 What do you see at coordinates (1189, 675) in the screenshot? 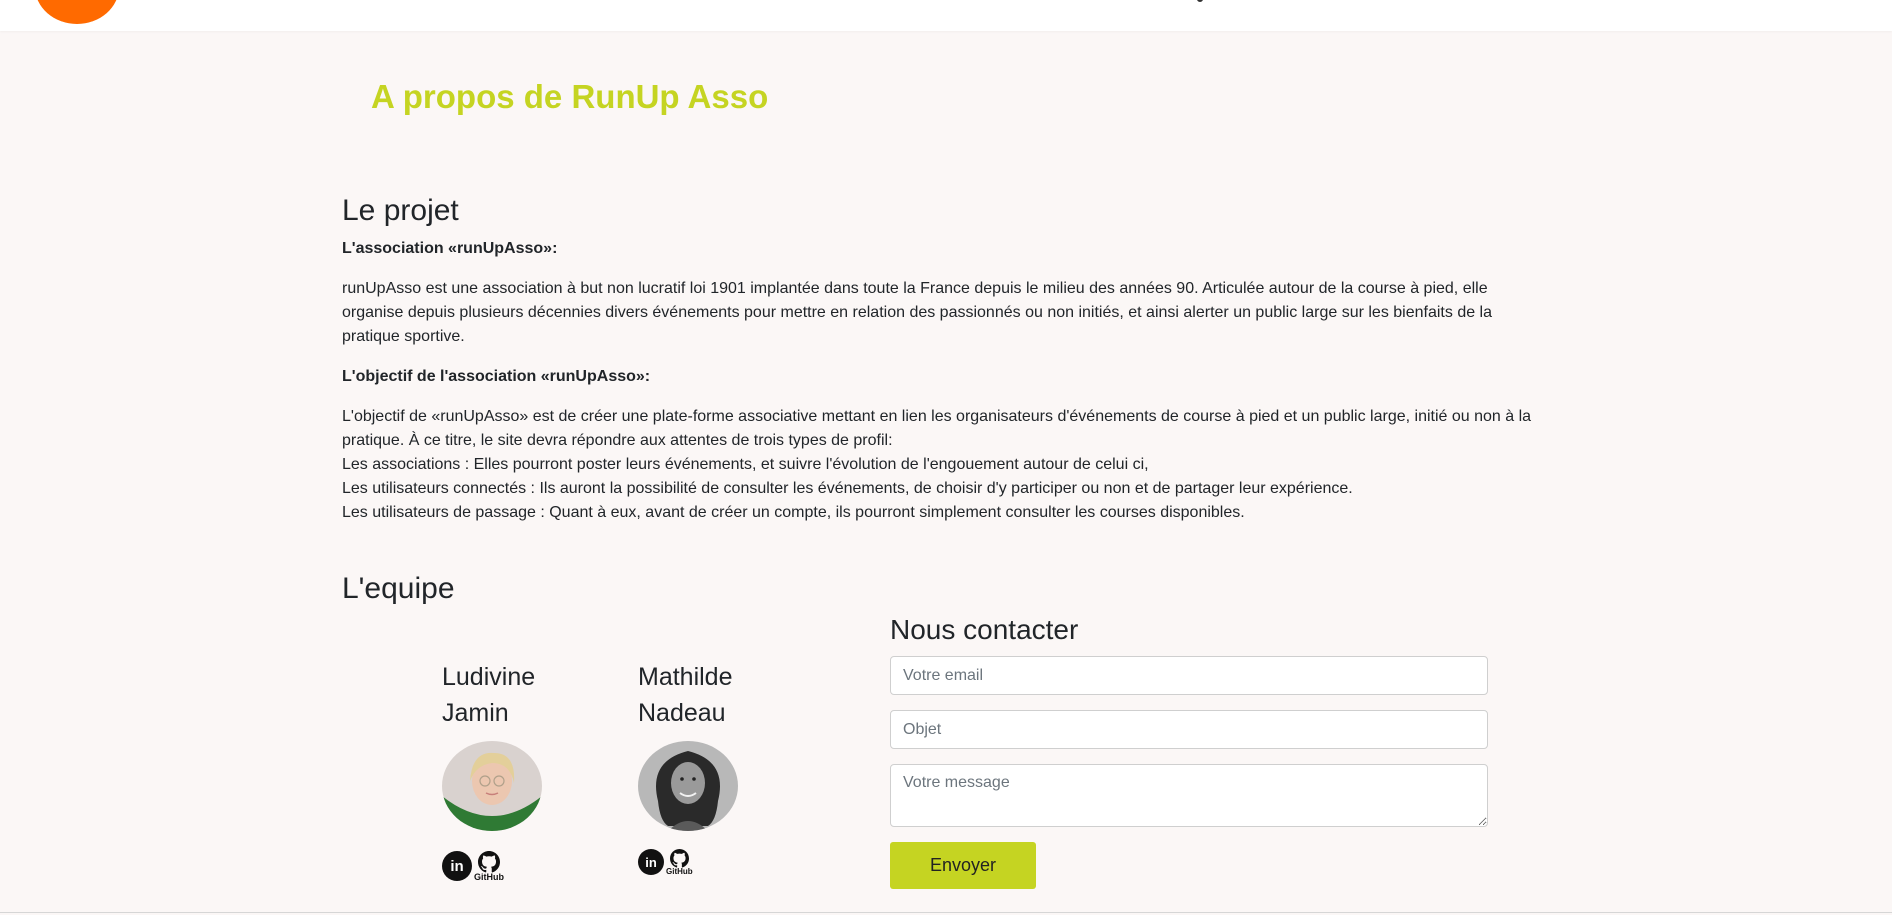
I see `email-field` at bounding box center [1189, 675].